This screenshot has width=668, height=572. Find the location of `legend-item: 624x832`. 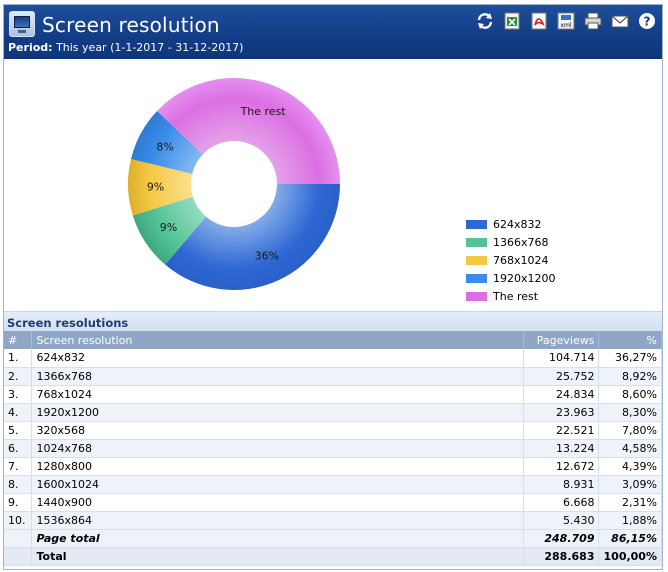

legend-item: 624x832 is located at coordinates (511, 224).